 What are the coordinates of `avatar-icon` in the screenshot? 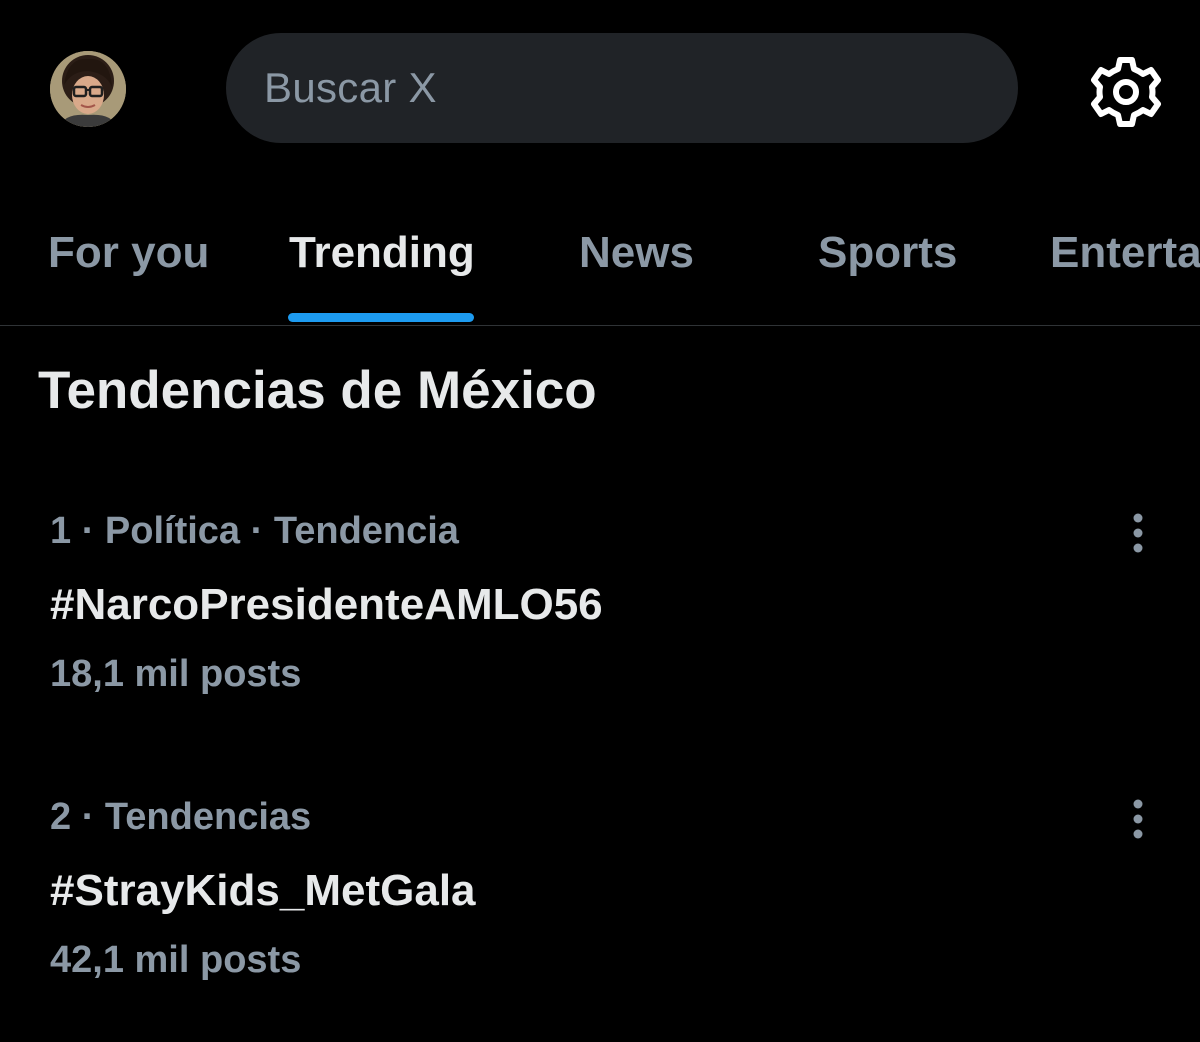 It's located at (88, 89).